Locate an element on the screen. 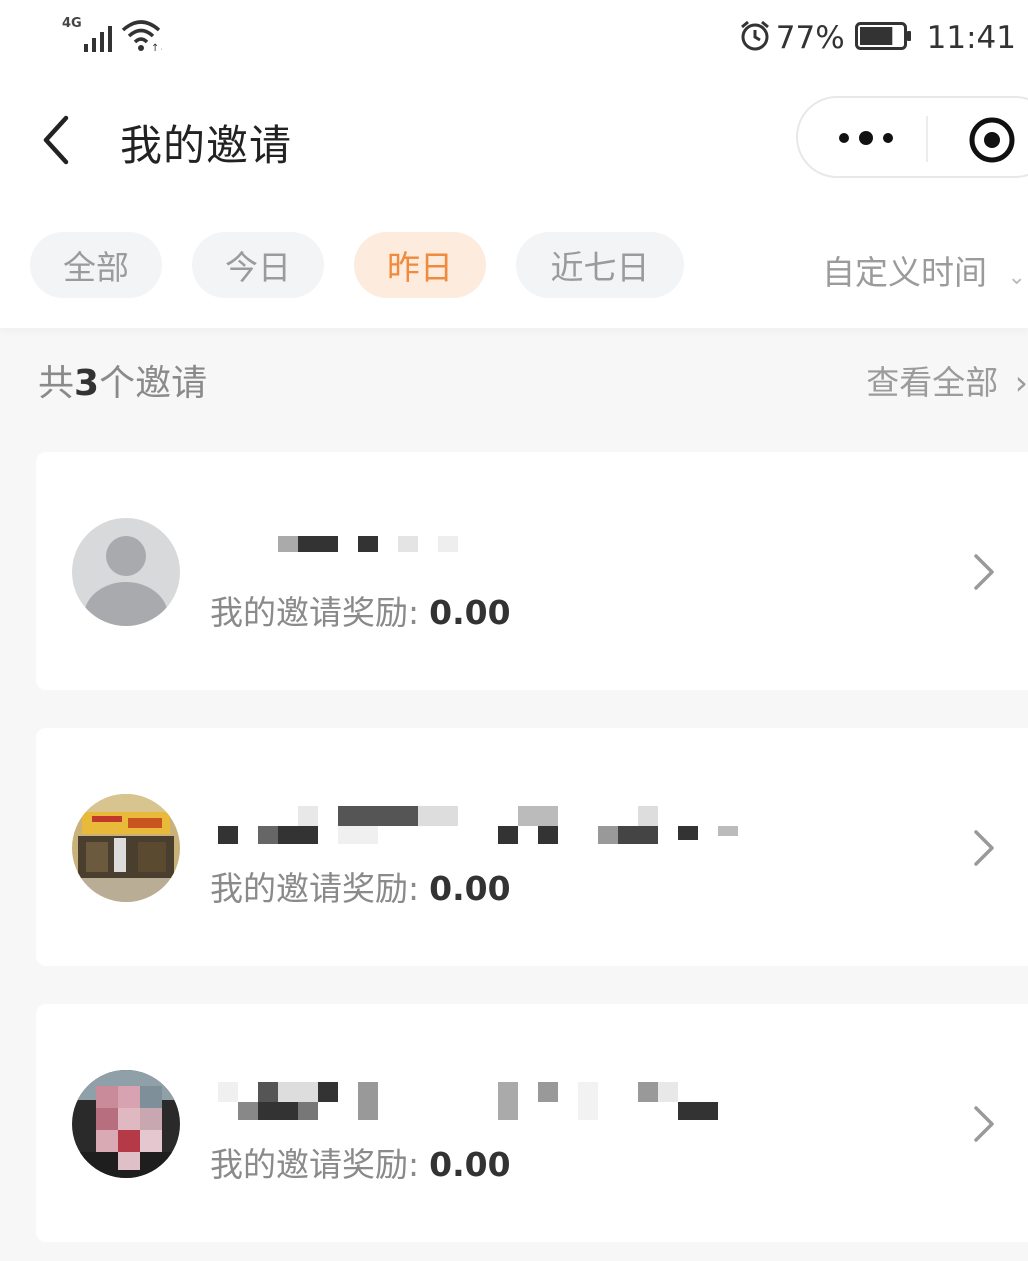  filter-chip-7days: 近七日 is located at coordinates (600, 265).